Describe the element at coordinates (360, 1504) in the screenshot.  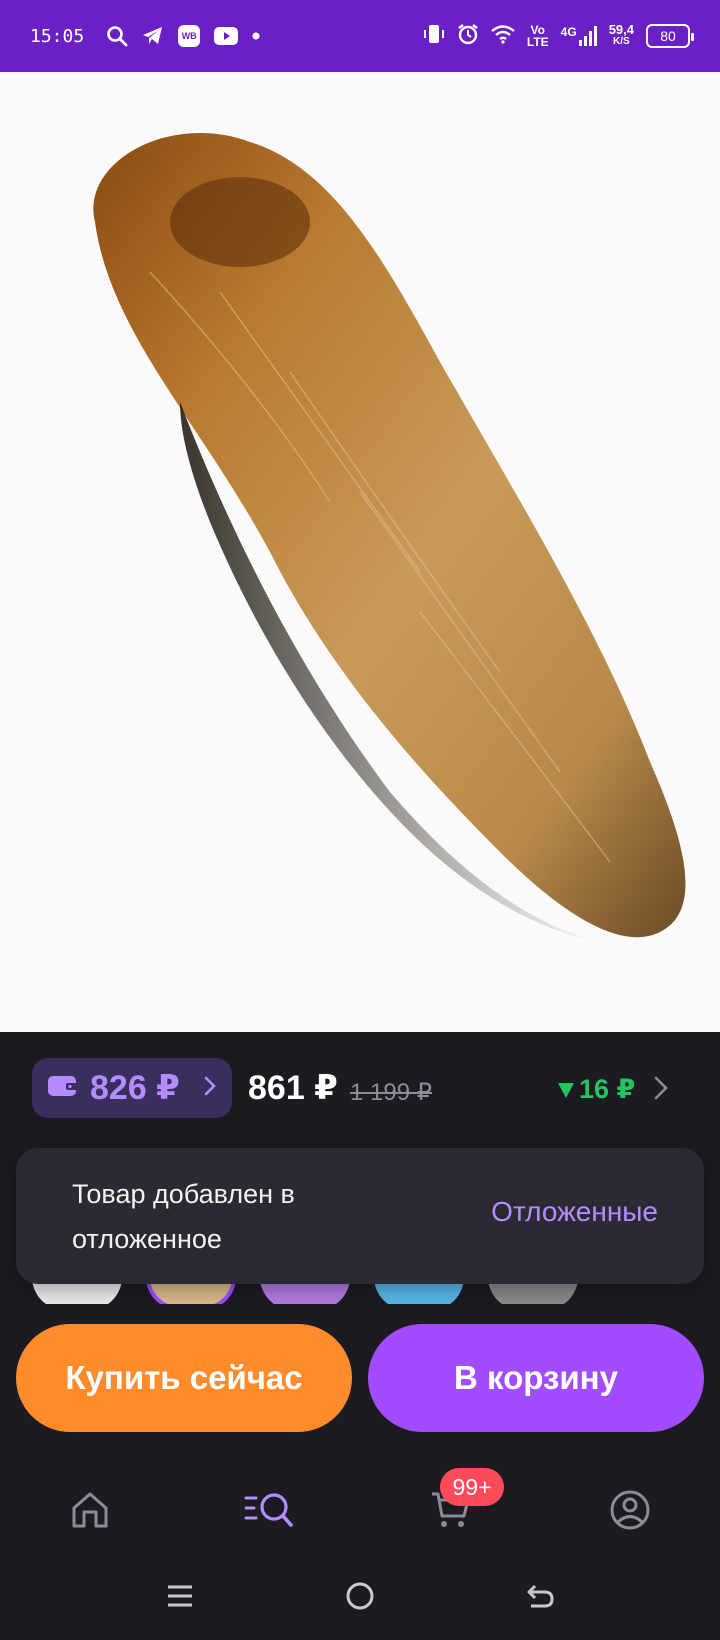
I see `bottom-navigation: 99+` at that location.